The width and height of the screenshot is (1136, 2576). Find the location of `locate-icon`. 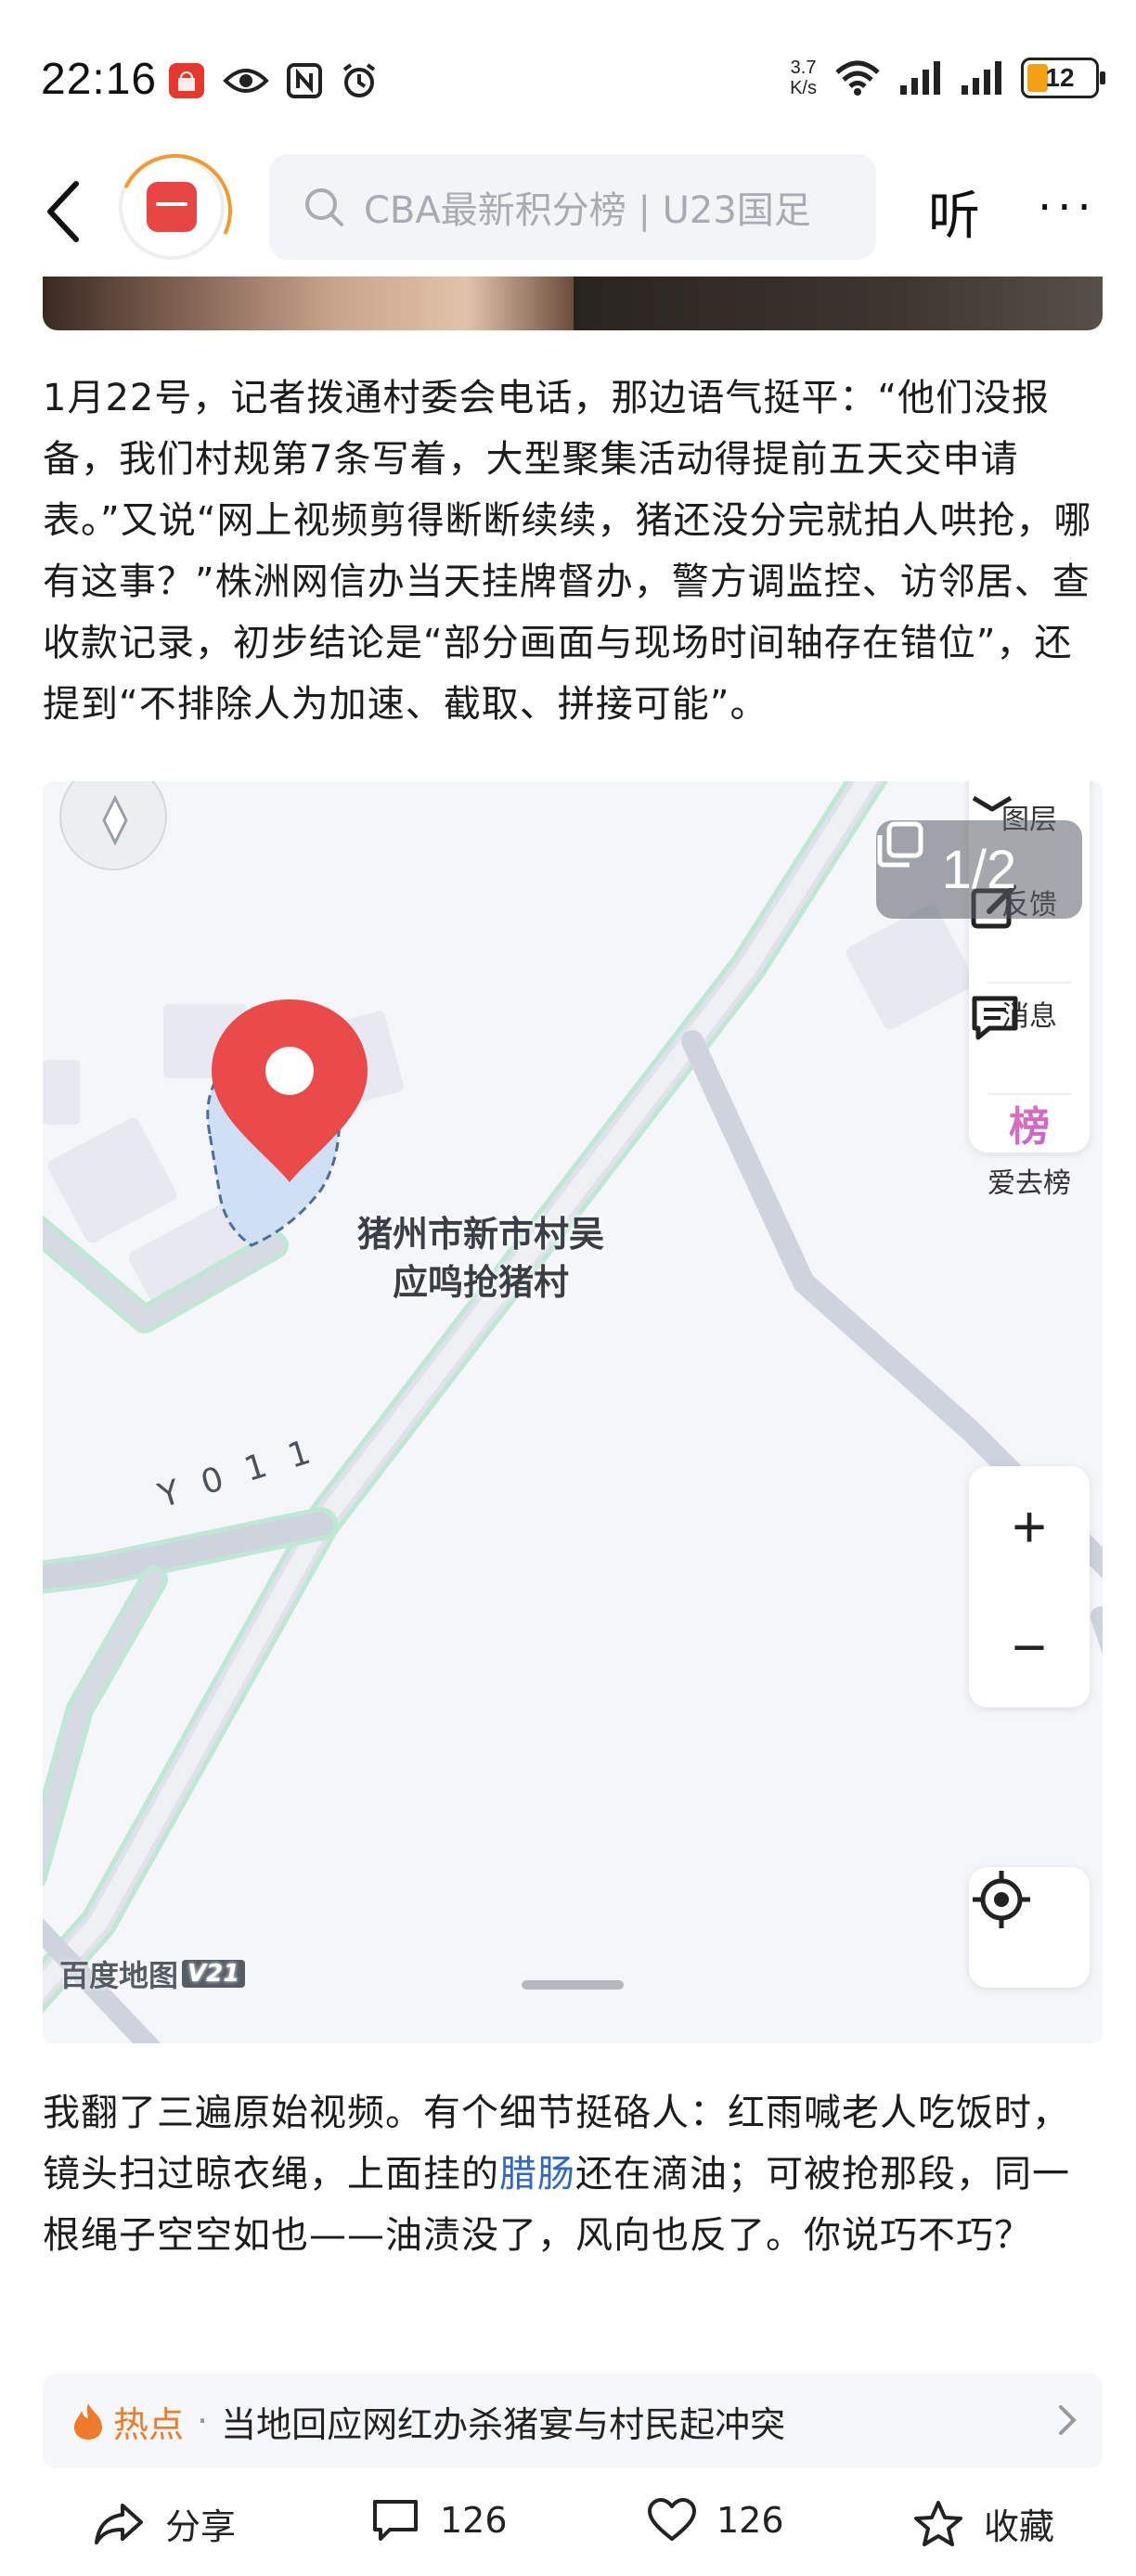

locate-icon is located at coordinates (1001, 1899).